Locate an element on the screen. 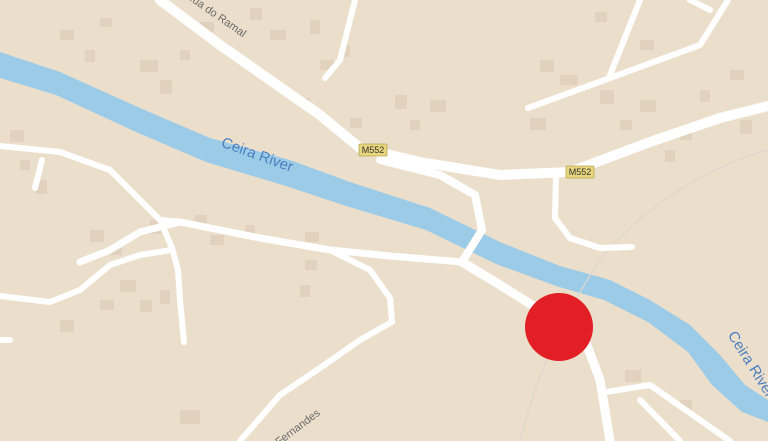 The height and width of the screenshot is (441, 768). route-shield-m552-2: M552 is located at coordinates (580, 172).